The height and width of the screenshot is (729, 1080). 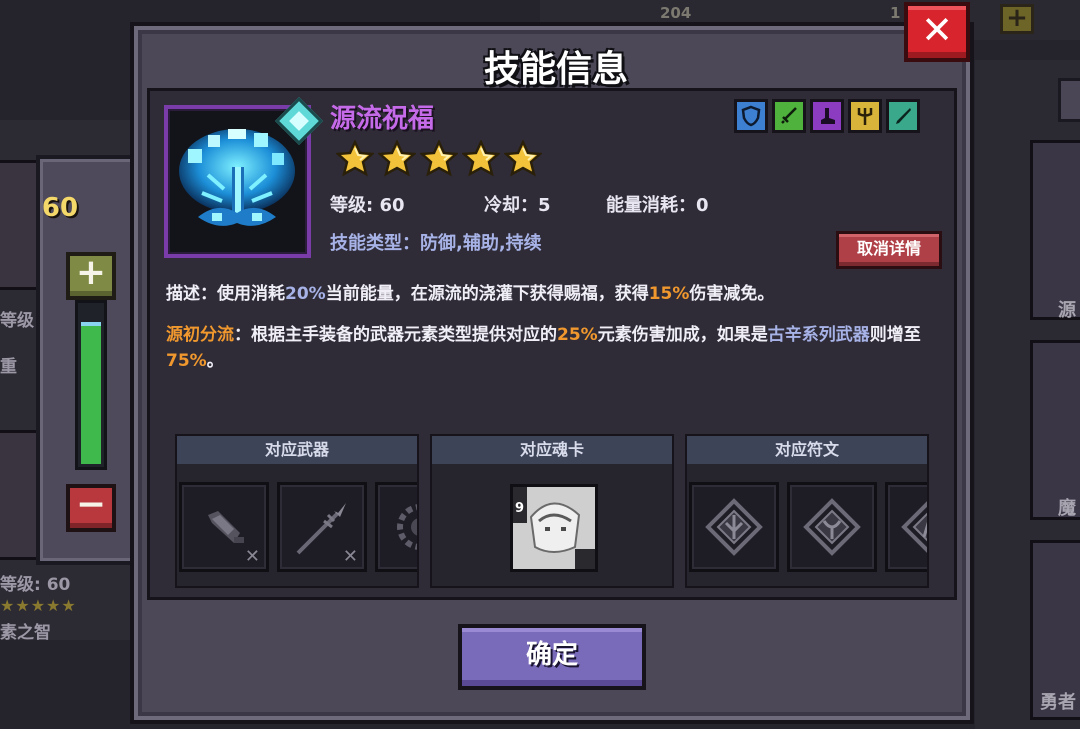 I want to click on desc-highlight: 古辛系列武器, so click(x=818, y=335).